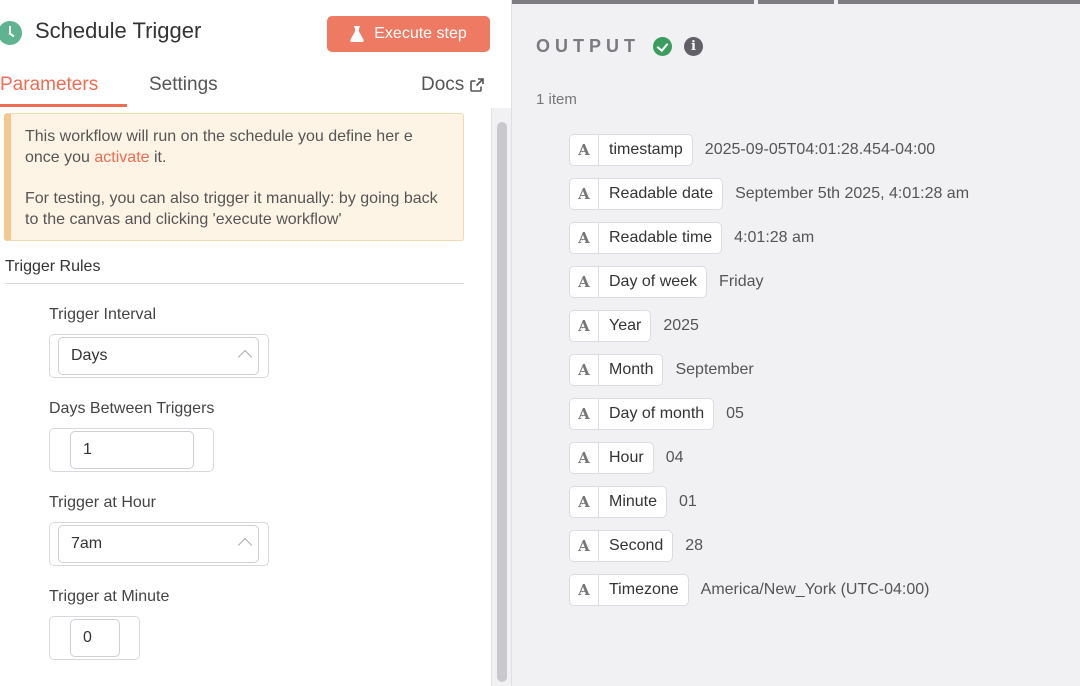 The image size is (1080, 686). I want to click on field-key-chip: A Timezone, so click(629, 590).